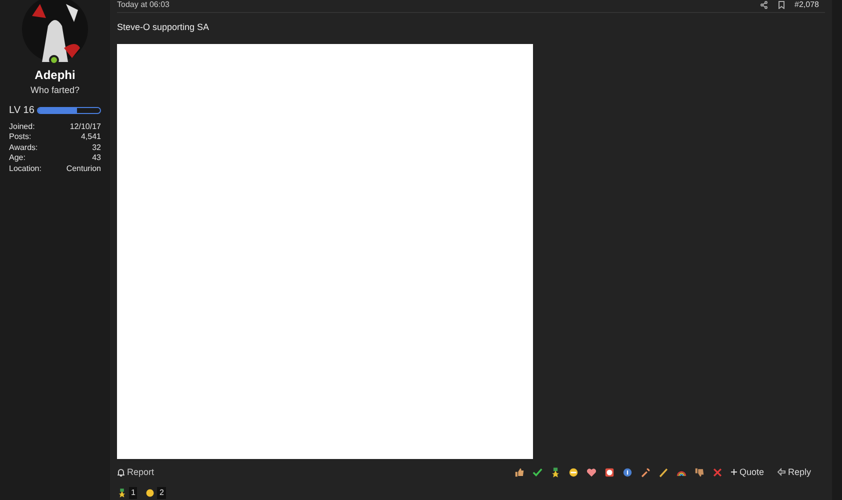 The height and width of the screenshot is (500, 842). Describe the element at coordinates (96, 147) in the screenshot. I see `stat-value: 32` at that location.